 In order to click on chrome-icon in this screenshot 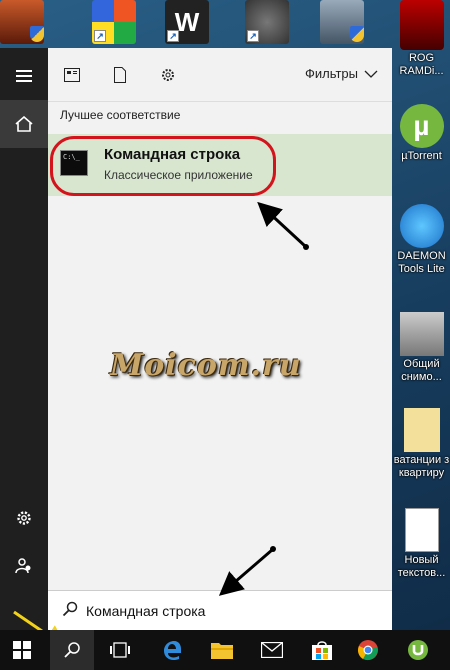, I will do `click(368, 650)`.